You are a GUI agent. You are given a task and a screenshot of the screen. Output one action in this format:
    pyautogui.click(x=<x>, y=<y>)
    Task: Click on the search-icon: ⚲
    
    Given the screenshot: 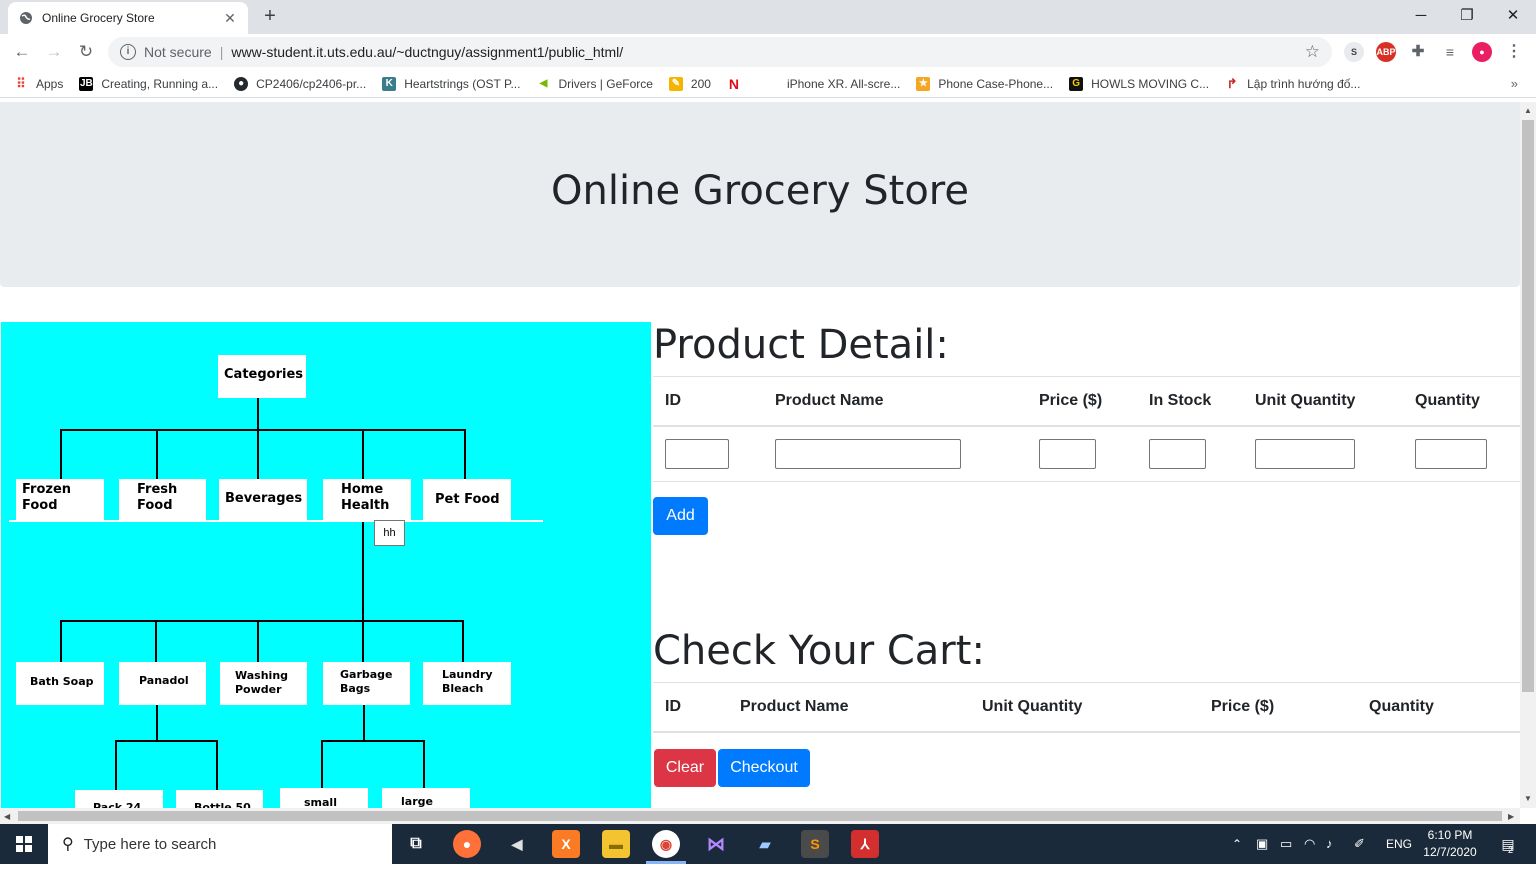 What is the action you would take?
    pyautogui.click(x=68, y=844)
    